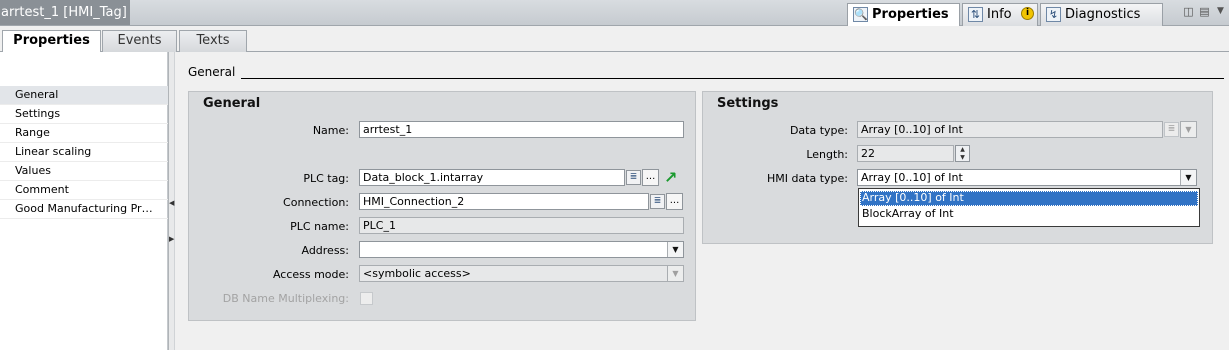 The height and width of the screenshot is (350, 1229). What do you see at coordinates (521, 225) in the screenshot?
I see `plc-name-field: PLC_1` at bounding box center [521, 225].